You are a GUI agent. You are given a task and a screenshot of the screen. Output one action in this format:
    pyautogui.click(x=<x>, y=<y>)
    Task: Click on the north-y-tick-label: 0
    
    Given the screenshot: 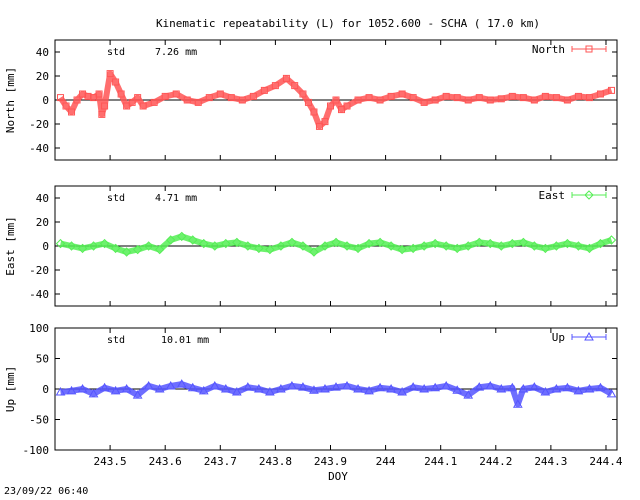 What is the action you would take?
    pyautogui.click(x=45, y=100)
    